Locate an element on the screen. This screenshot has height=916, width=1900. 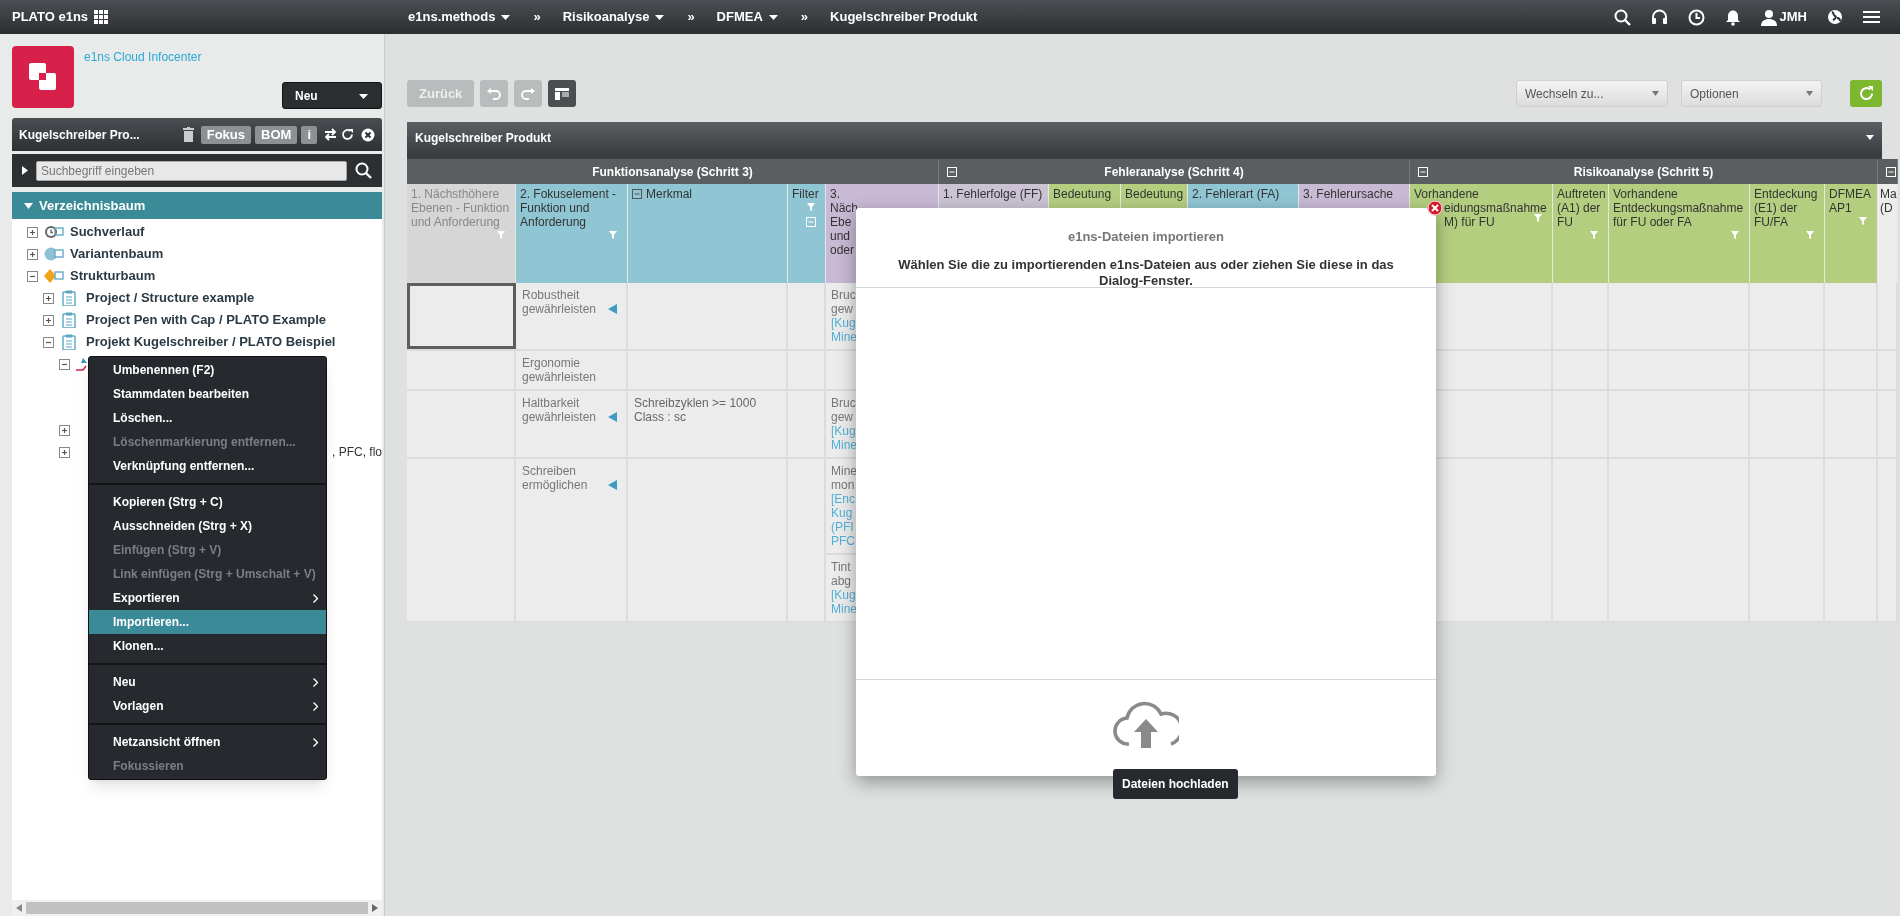
cell-text: mon is located at coordinates (843, 485).